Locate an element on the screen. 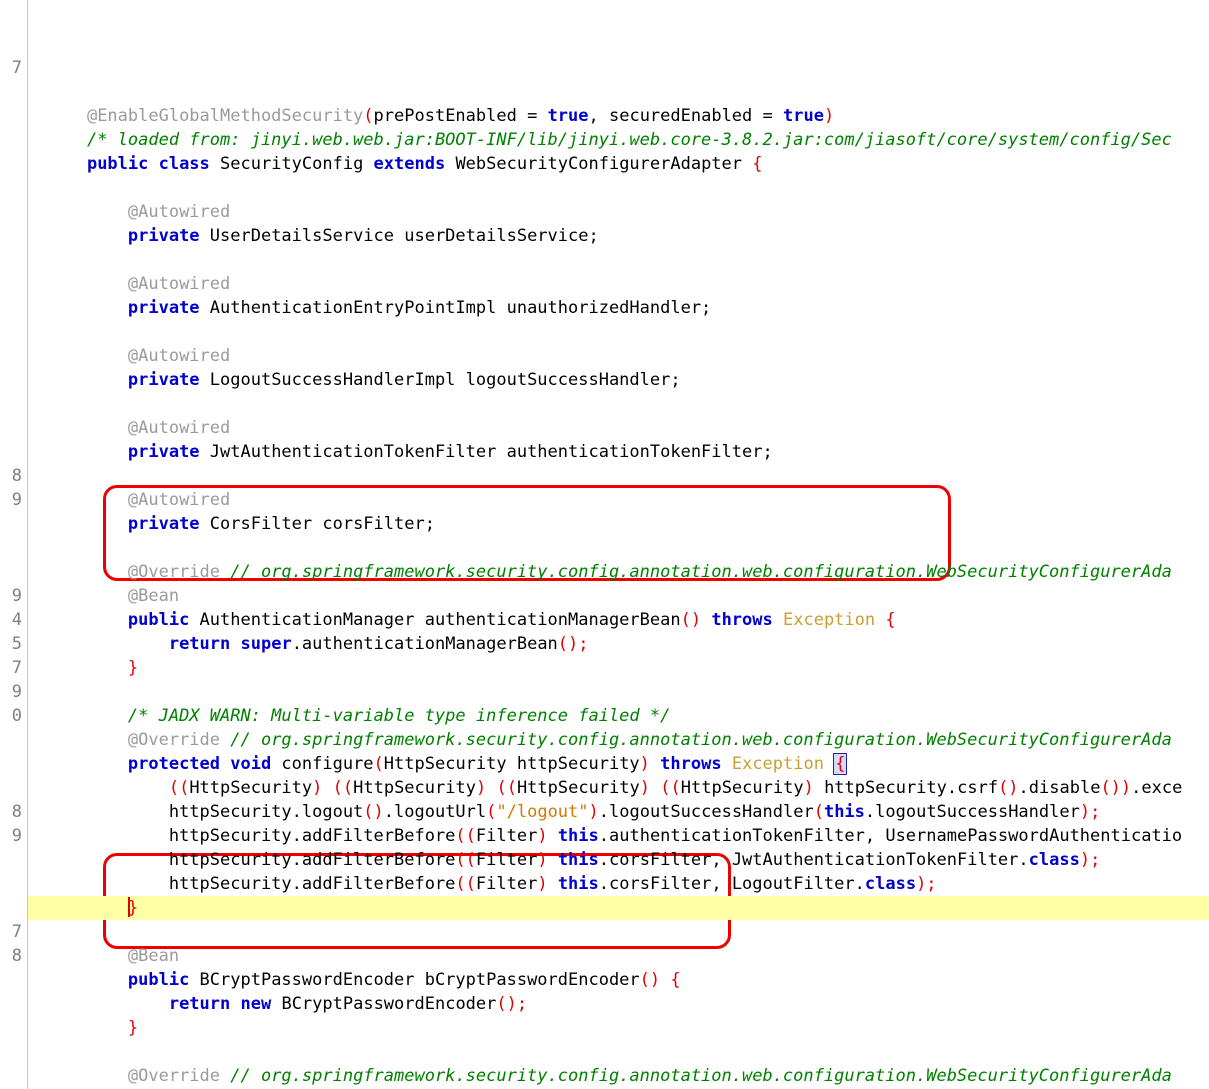 This screenshot has width=1209, height=1089. token-plain: Filter is located at coordinates (506, 860).